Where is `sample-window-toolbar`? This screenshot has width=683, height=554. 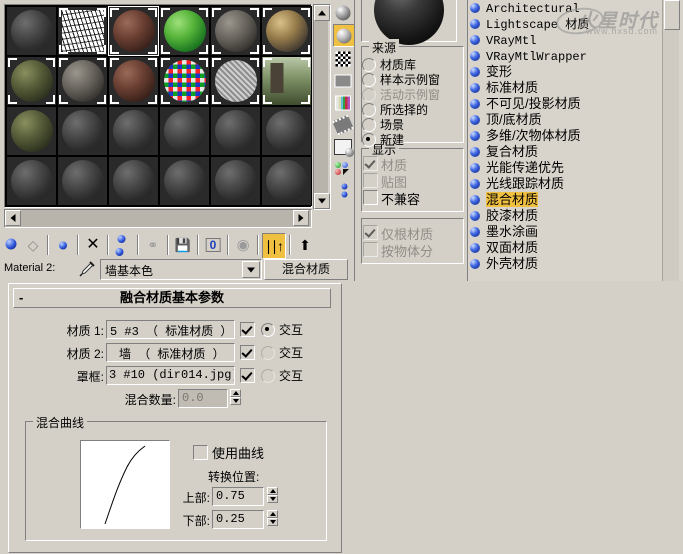
sample-window-toolbar is located at coordinates (343, 116).